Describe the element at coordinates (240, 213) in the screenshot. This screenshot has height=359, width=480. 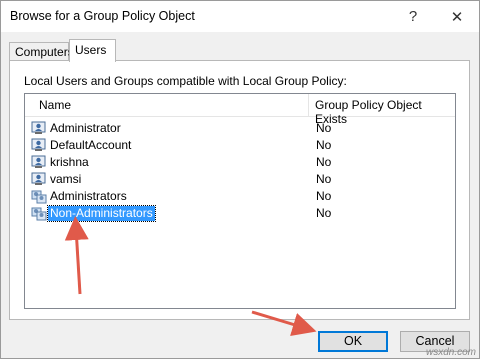
I see `list-item: Non-Administrators No` at that location.